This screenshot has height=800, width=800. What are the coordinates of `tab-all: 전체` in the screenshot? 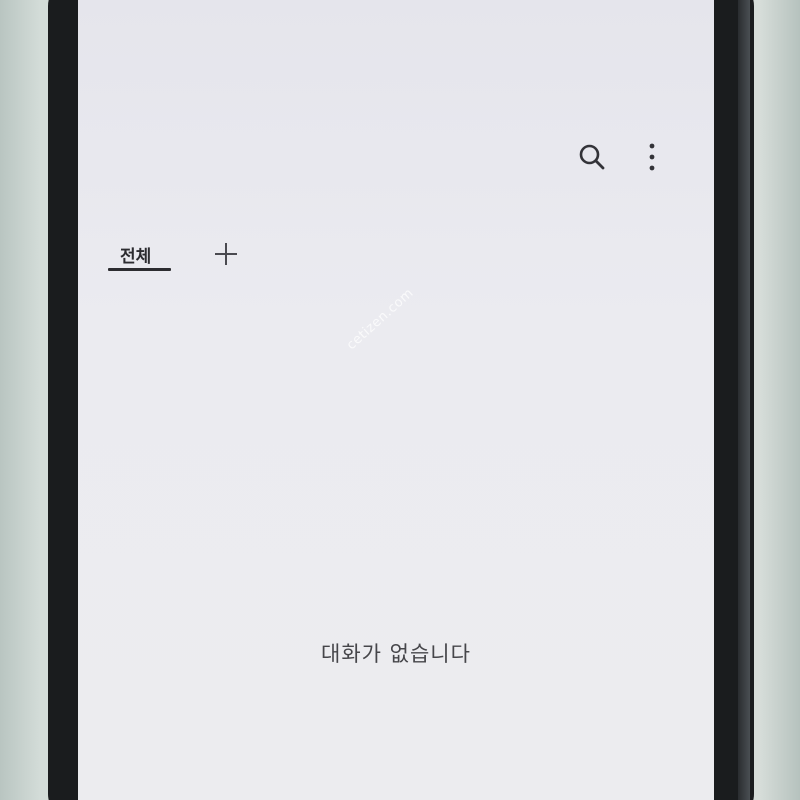 It's located at (140, 252).